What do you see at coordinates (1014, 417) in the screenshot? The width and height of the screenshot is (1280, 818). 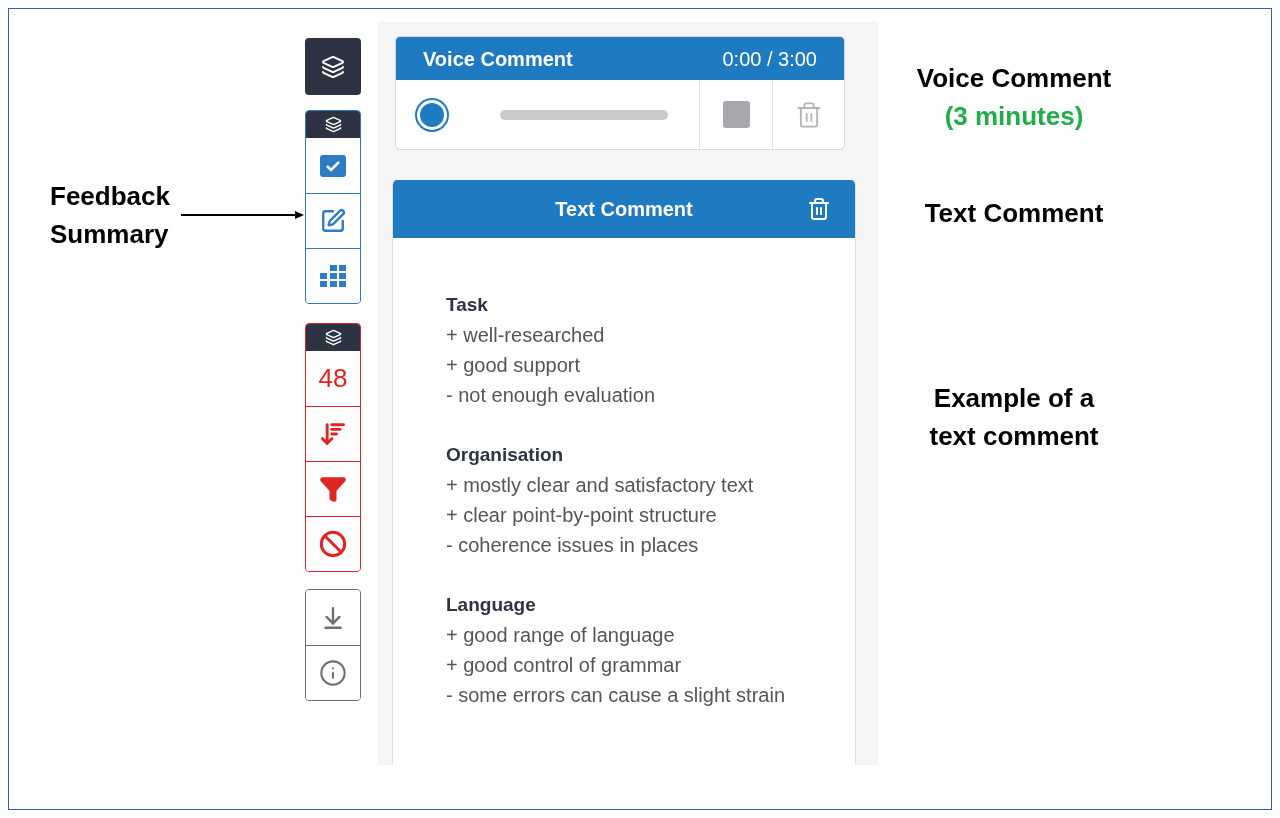 I see `example-label: Example of a text comment` at bounding box center [1014, 417].